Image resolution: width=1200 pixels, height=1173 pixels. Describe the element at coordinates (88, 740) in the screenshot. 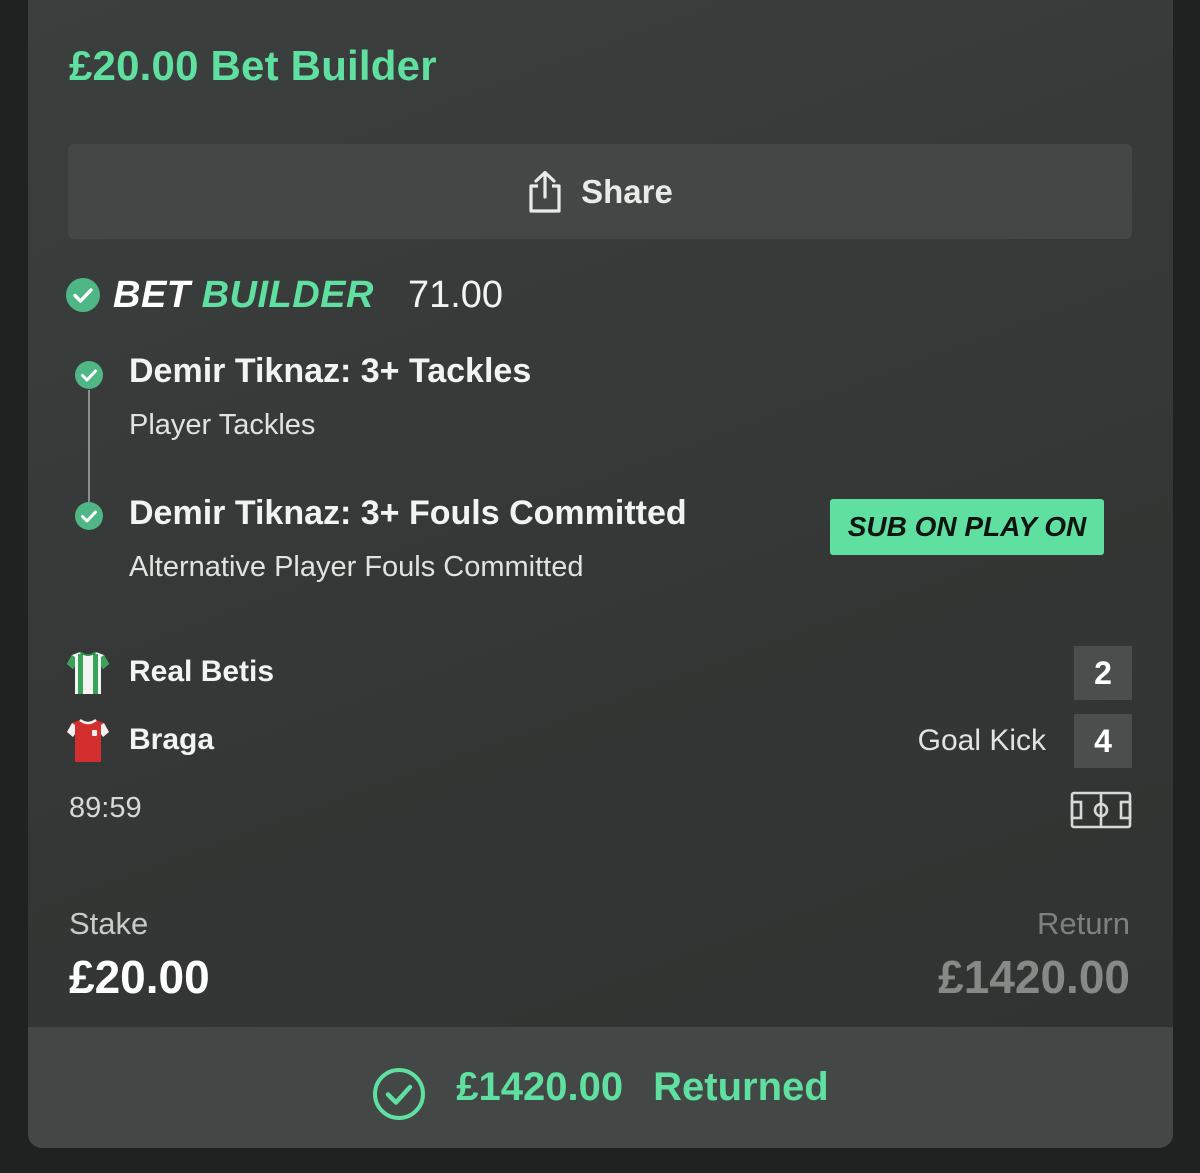

I see `red-shirt-icon` at that location.